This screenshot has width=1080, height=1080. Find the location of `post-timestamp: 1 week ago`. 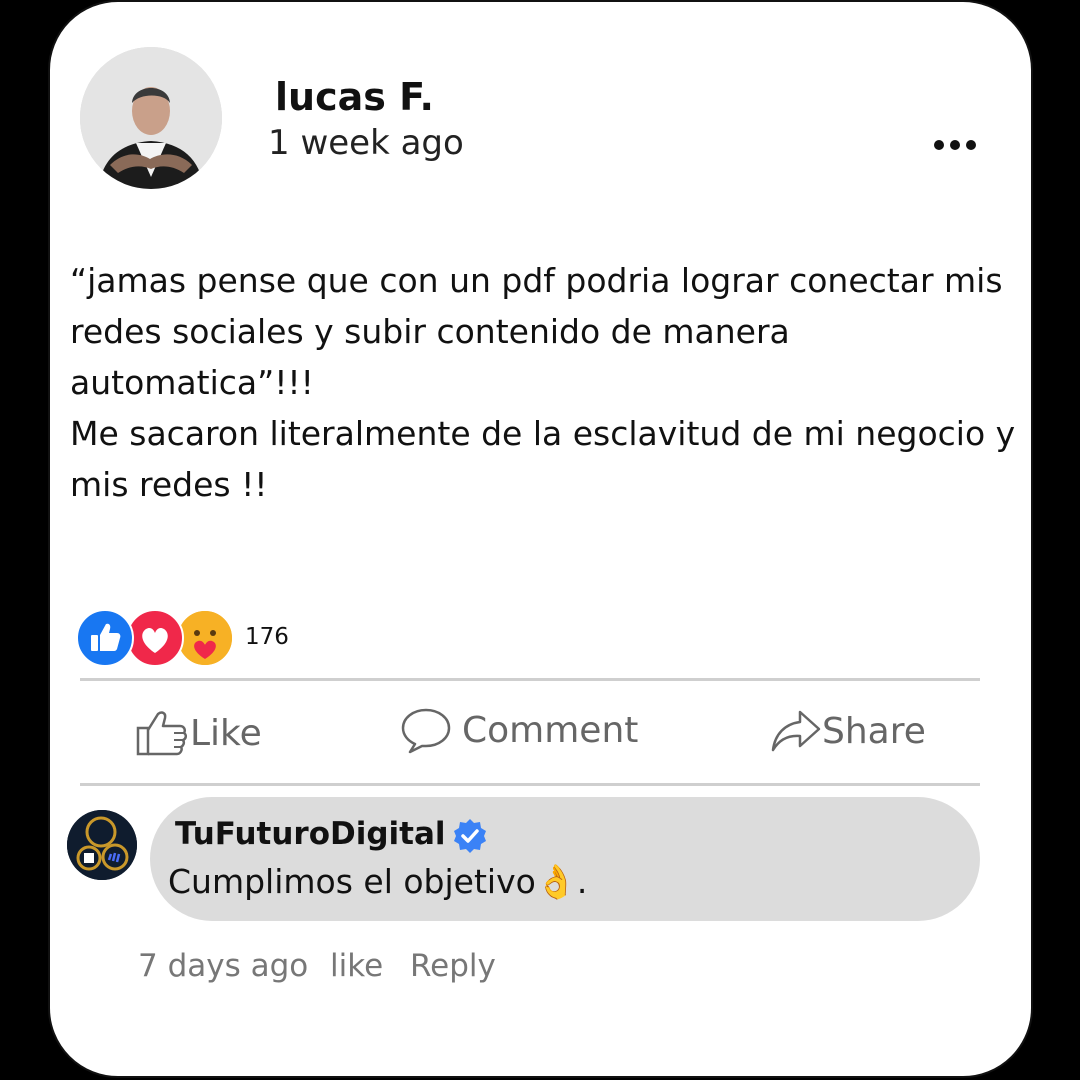

post-timestamp: 1 week ago is located at coordinates (366, 143).